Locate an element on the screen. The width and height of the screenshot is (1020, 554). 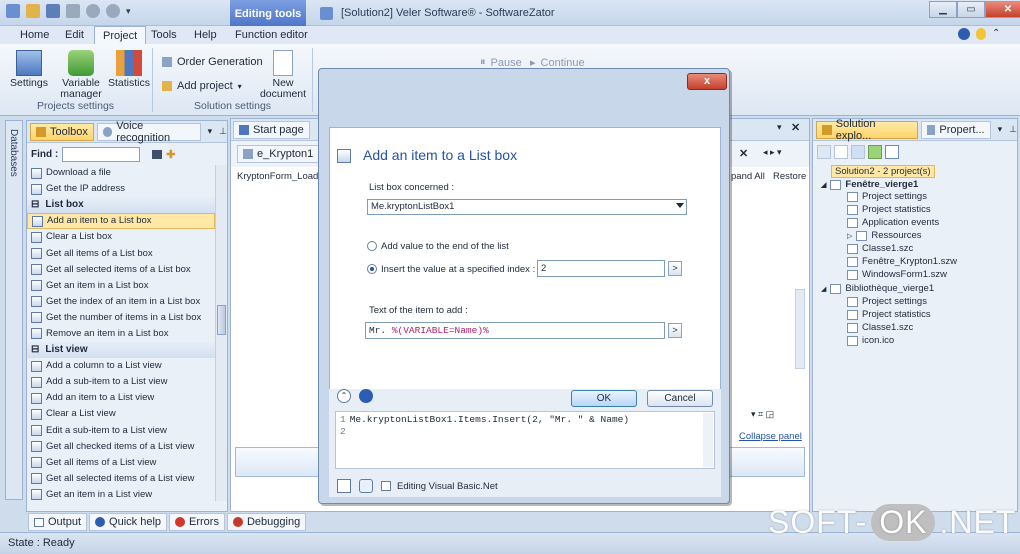
panel-tools-icons: ▾ ⌗ ◲ is located at coordinates (762, 414).